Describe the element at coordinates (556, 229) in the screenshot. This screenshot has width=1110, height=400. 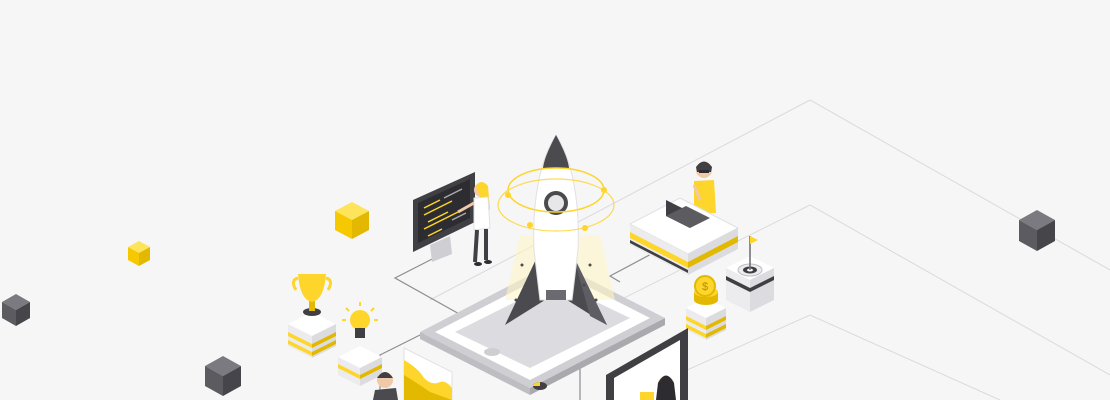
I see `rocket-icon` at that location.